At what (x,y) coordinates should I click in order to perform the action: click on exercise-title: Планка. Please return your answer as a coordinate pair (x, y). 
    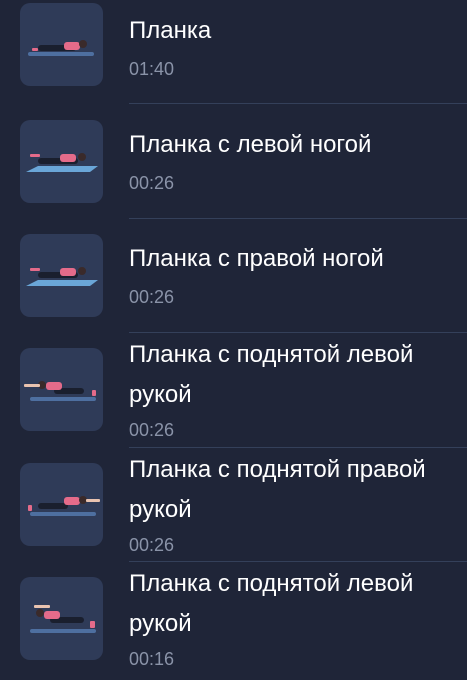
    Looking at the image, I should click on (170, 30).